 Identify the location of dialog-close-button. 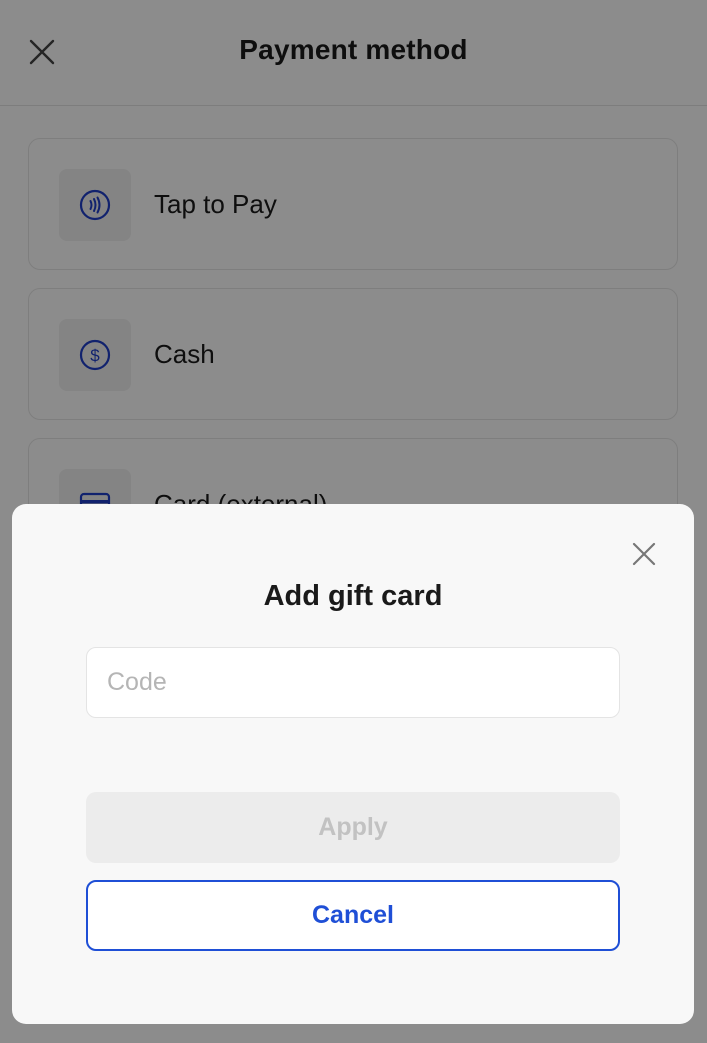
(644, 554).